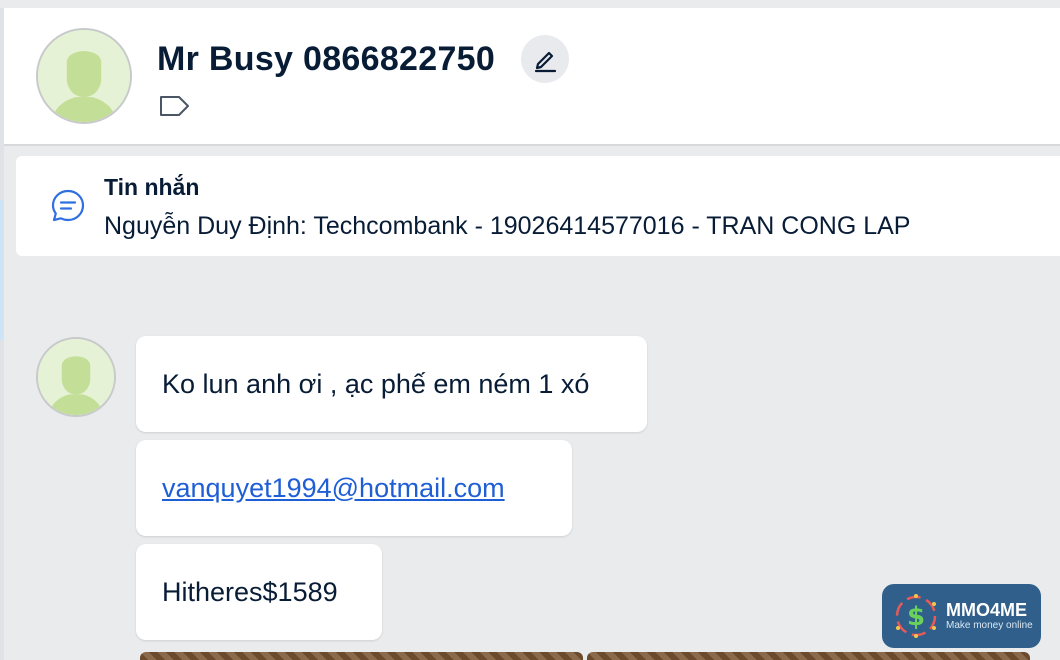 The width and height of the screenshot is (1060, 660). What do you see at coordinates (376, 383) in the screenshot?
I see `message-text: Ko lun anh ơi , ạc phế em ném 1 xó` at bounding box center [376, 383].